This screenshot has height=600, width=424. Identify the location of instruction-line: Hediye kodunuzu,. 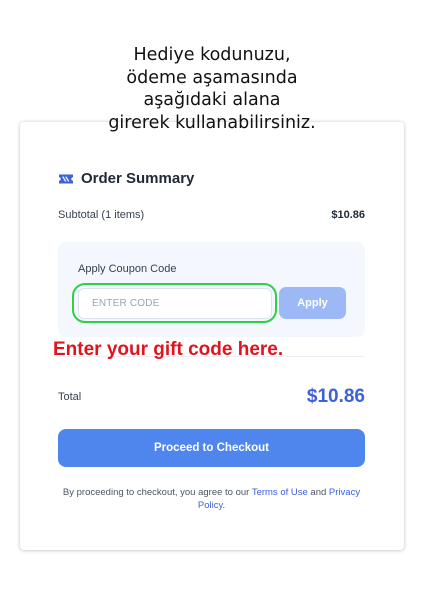
(212, 55).